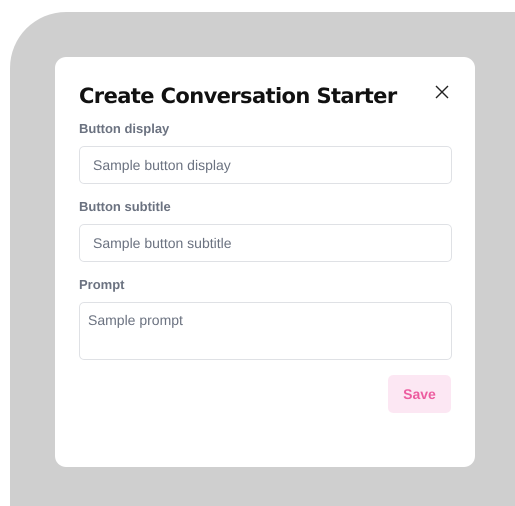 The width and height of the screenshot is (515, 506). I want to click on close-button, so click(442, 92).